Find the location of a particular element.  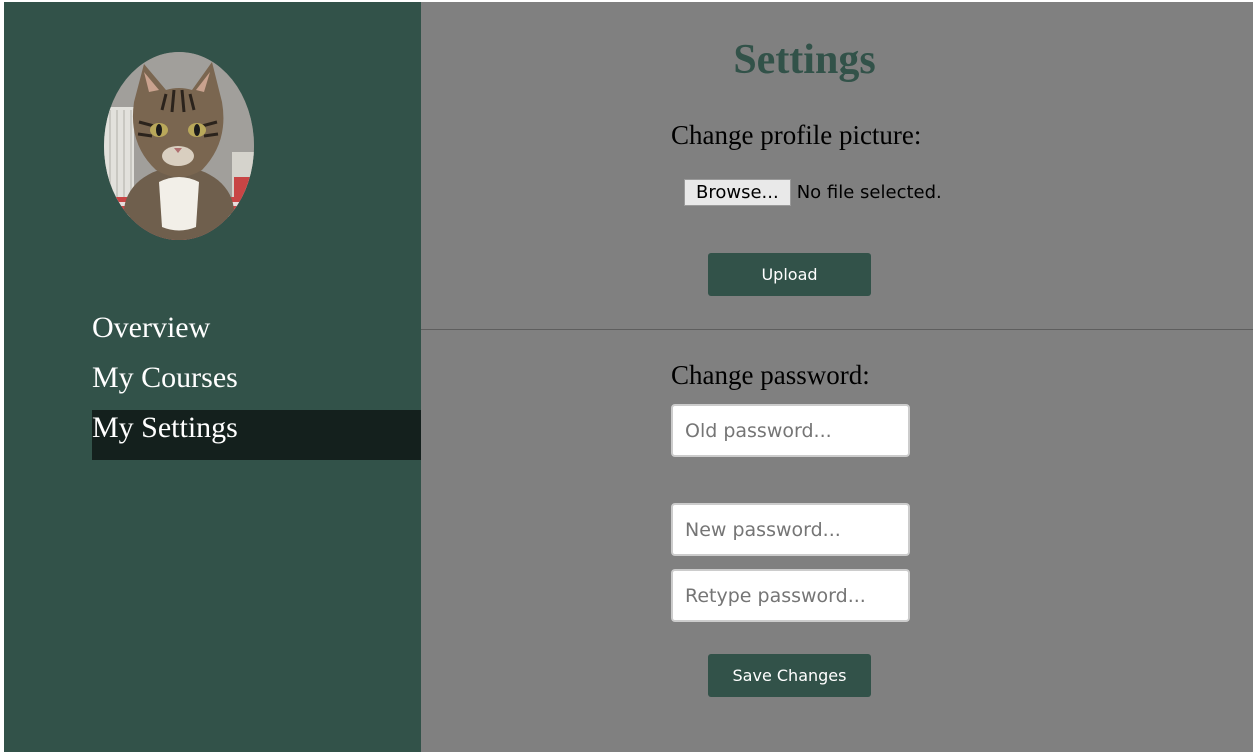

avatar is located at coordinates (179, 146).